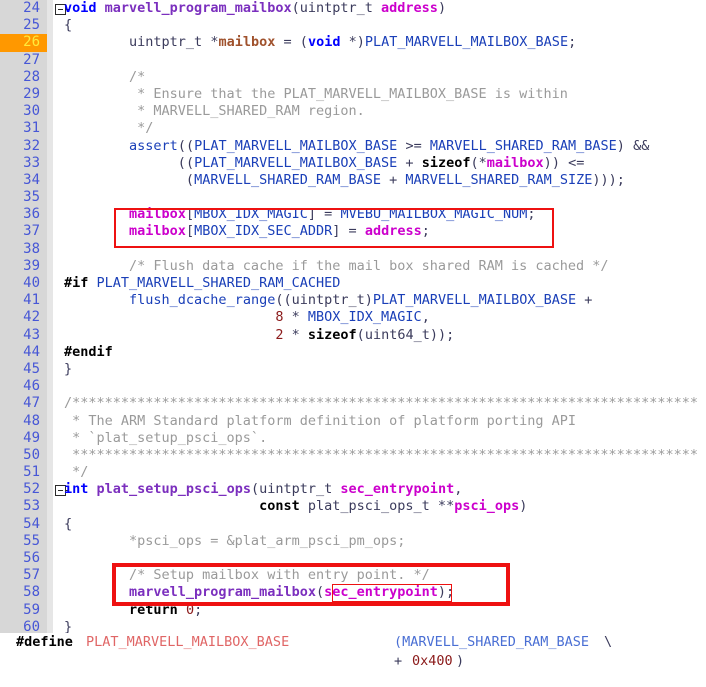 The image size is (706, 687). I want to click on line-number: 44, so click(31, 351).